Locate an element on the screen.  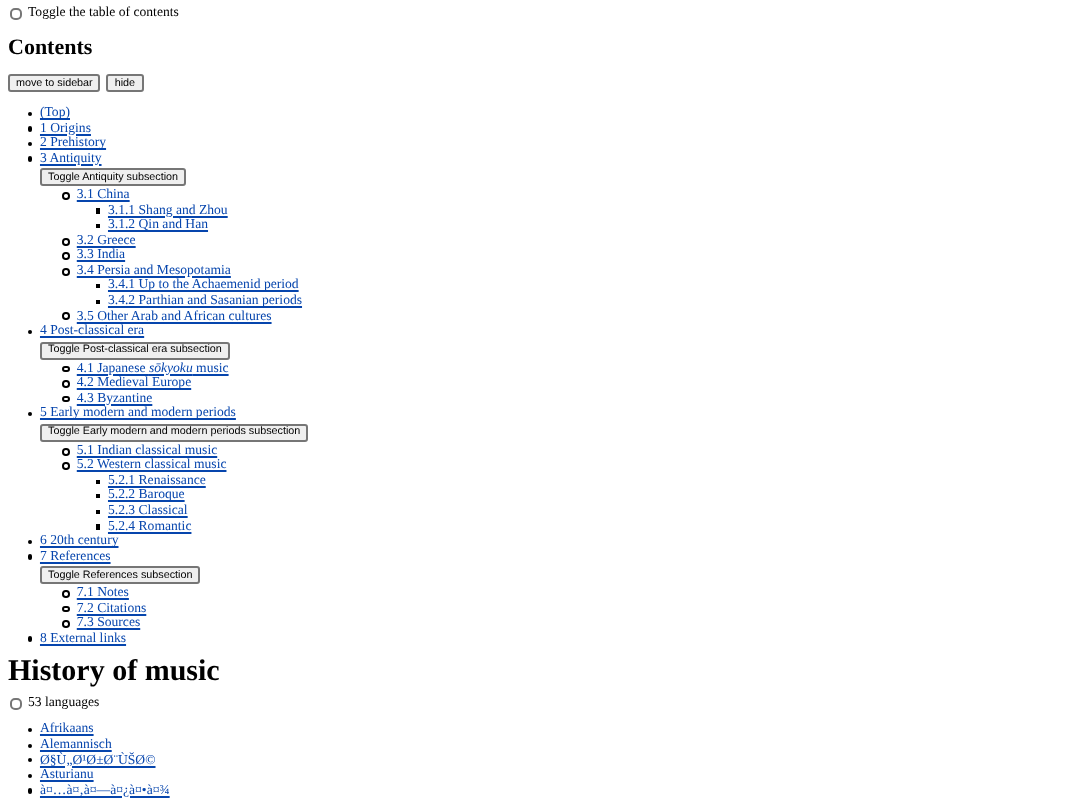
toc-toggle-checkbox is located at coordinates (16, 13).